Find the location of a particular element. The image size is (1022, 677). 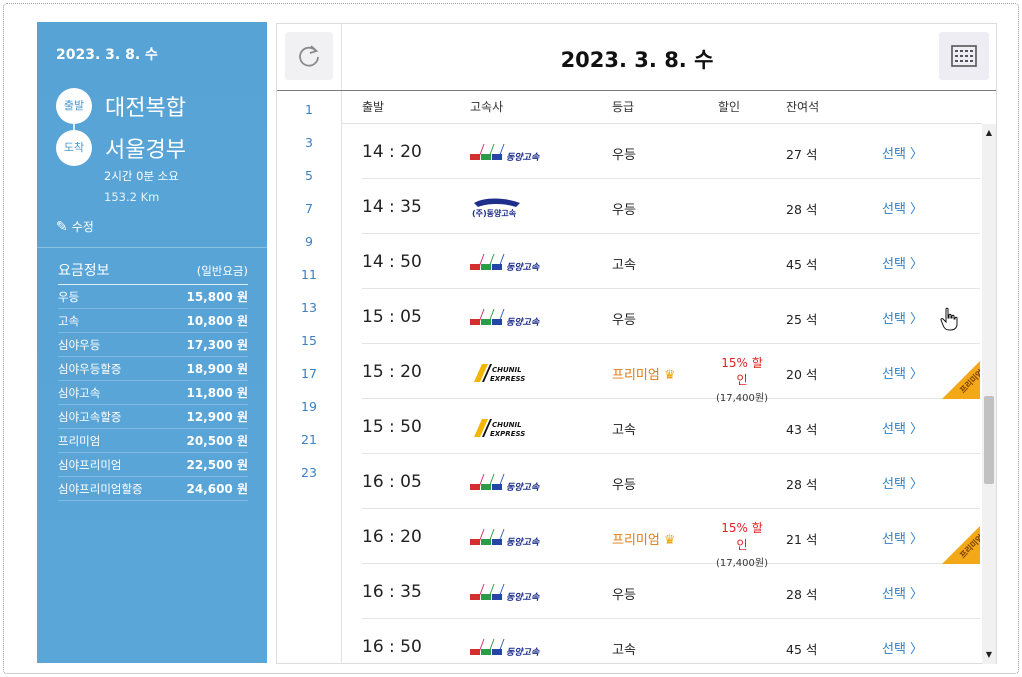

schedule-row: 14 : 50 동양고속 고속 45 석 선택 〉 is located at coordinates (671, 261).